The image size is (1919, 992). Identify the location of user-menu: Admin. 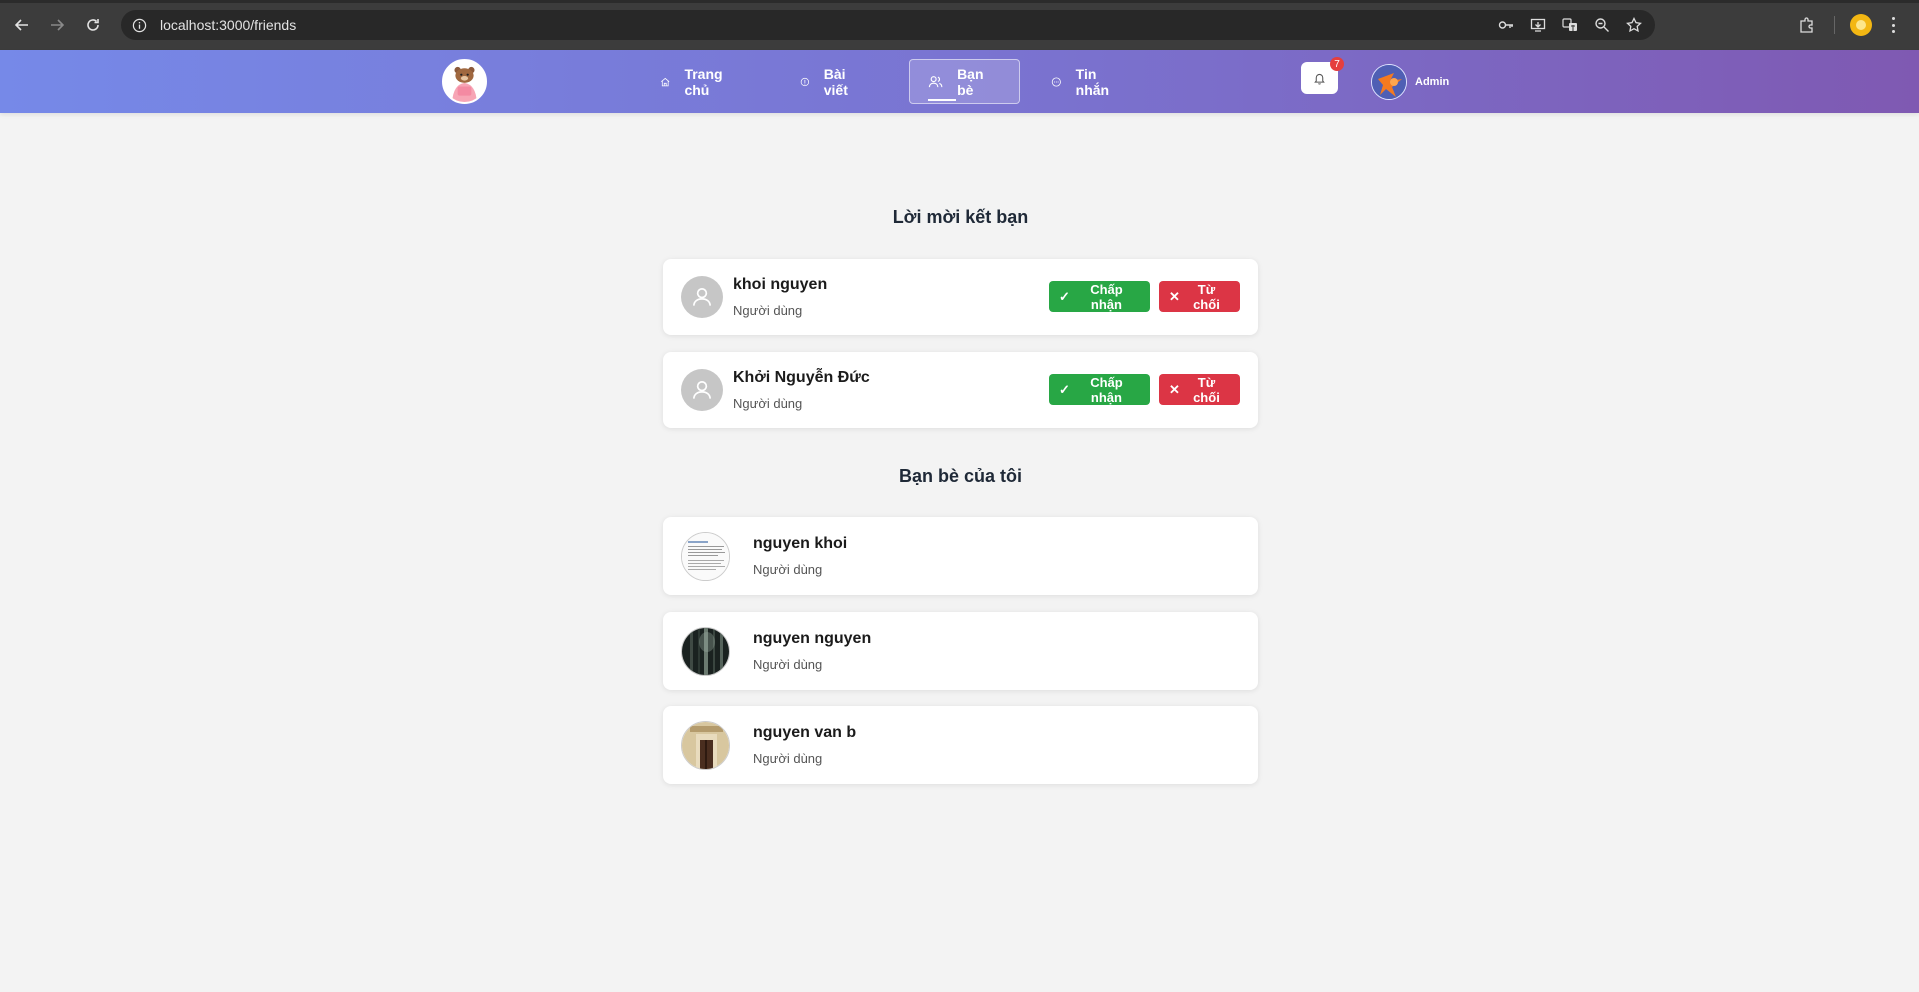
(1410, 82).